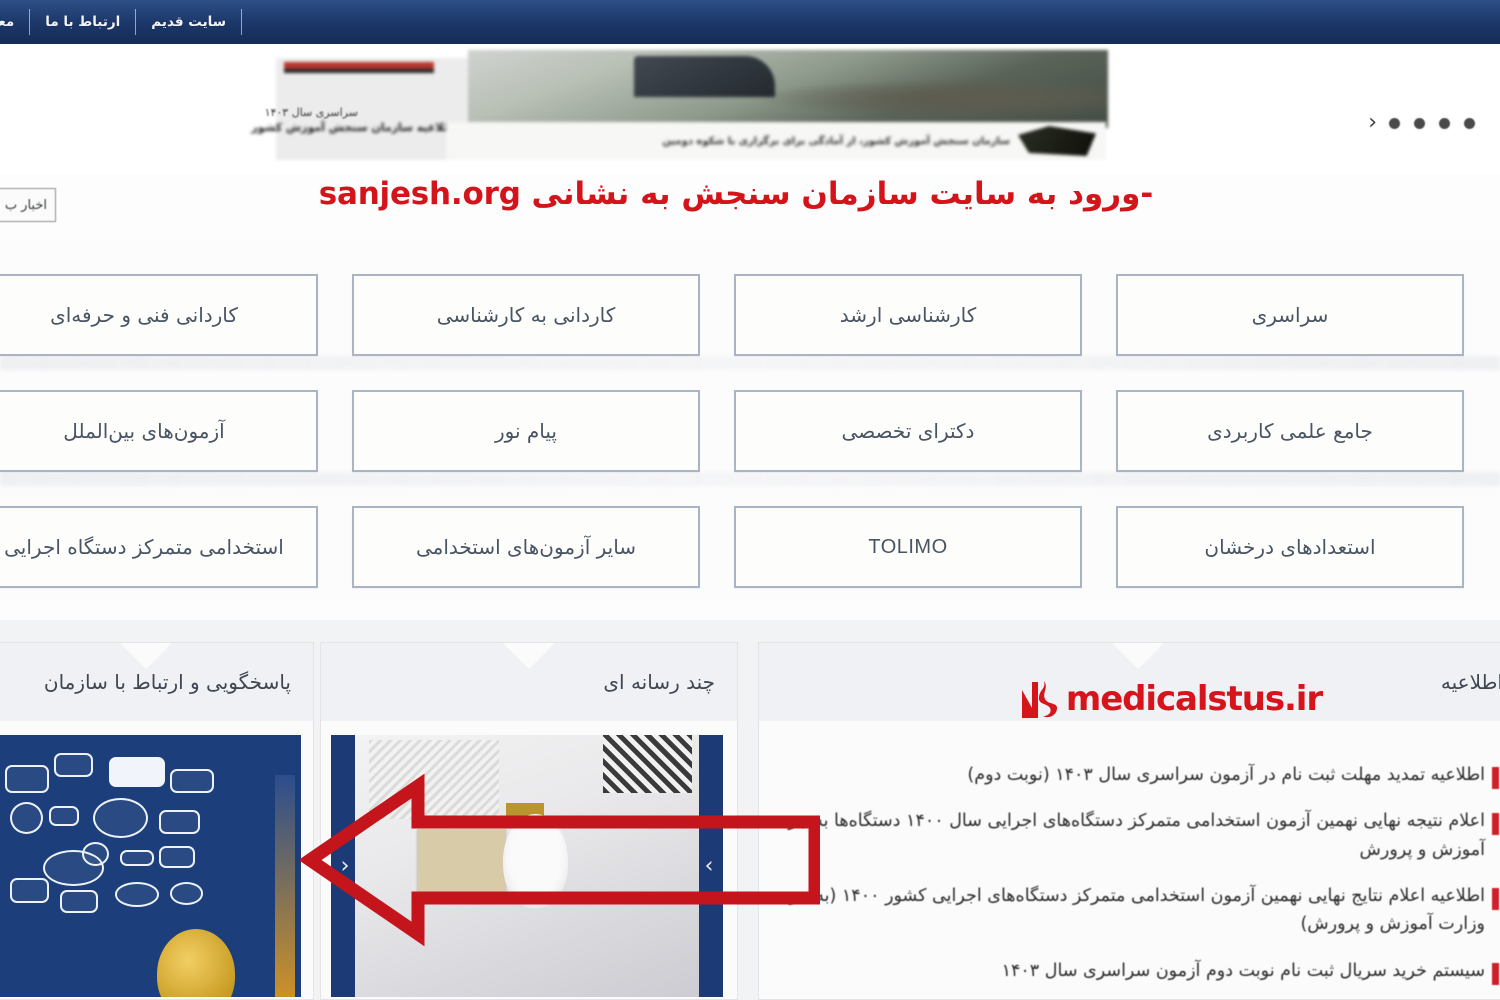  I want to click on panel-multimedia-title: چند رسانه ای, so click(659, 682).